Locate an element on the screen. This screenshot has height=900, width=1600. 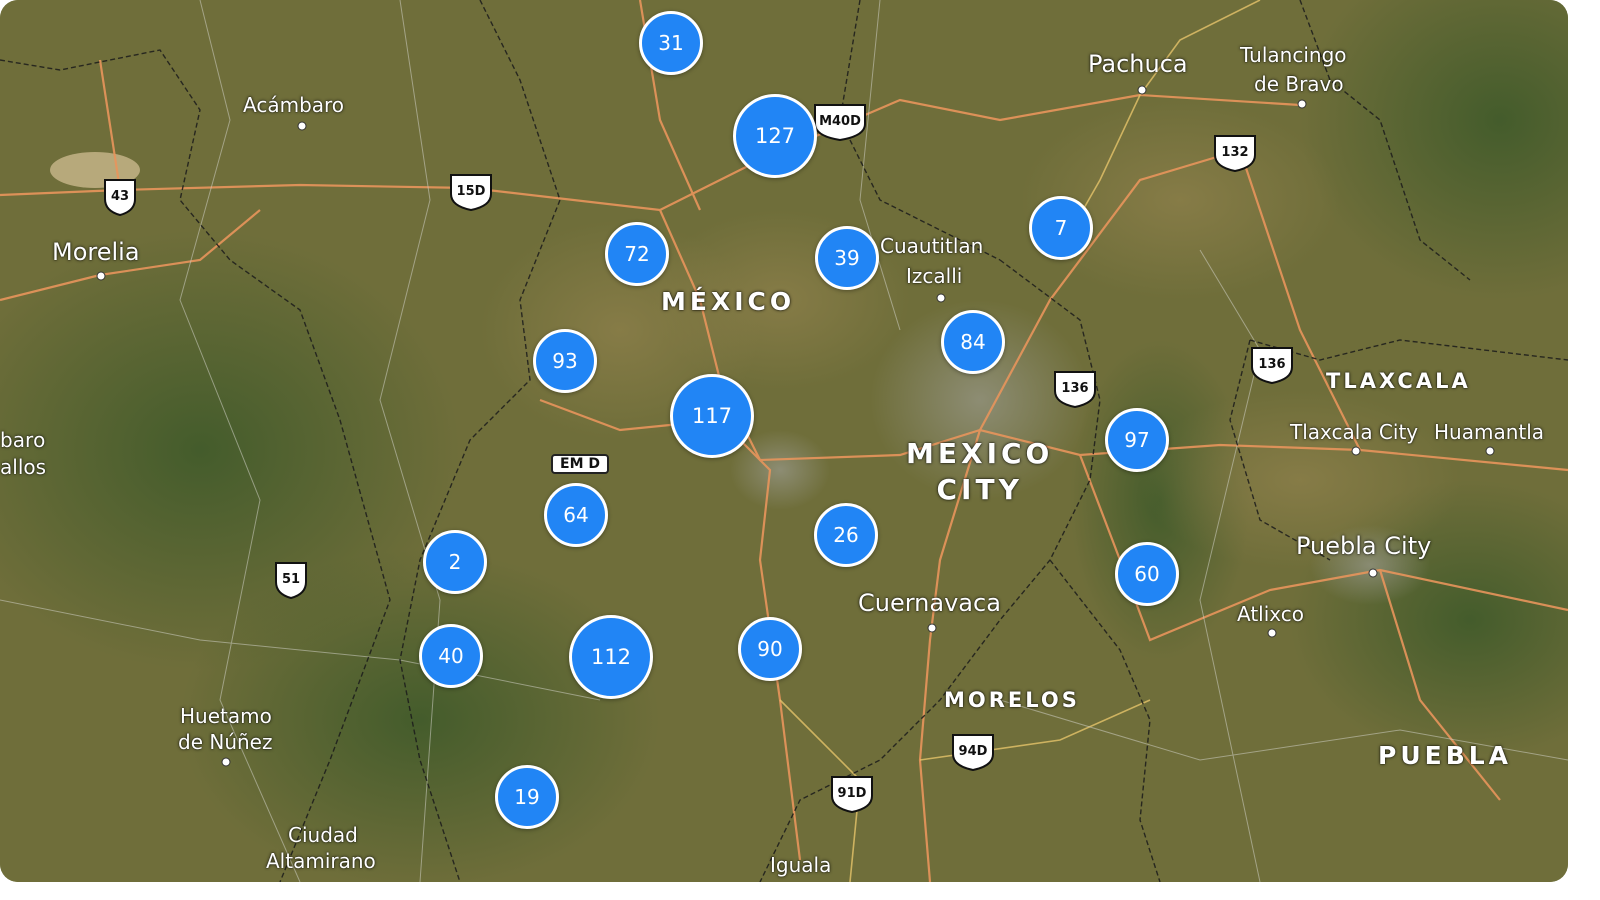
shield-15d-label: 15D is located at coordinates (471, 191).